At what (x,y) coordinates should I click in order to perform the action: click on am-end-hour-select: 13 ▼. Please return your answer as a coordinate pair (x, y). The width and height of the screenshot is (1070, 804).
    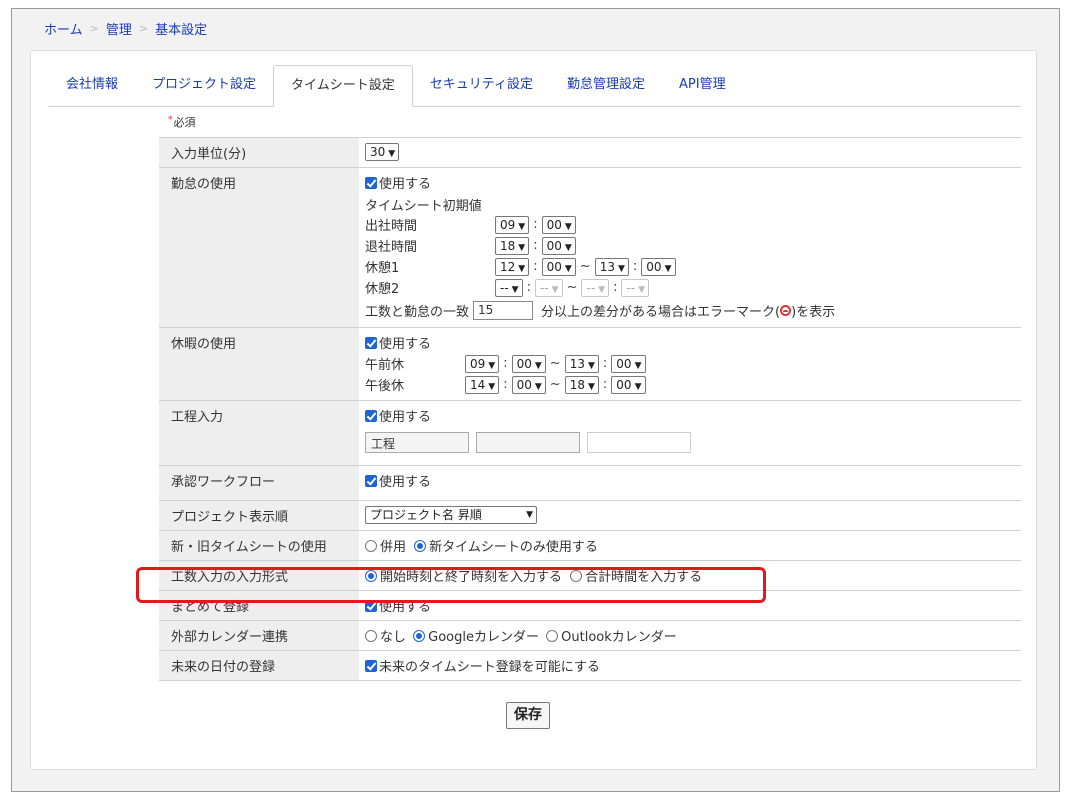
    Looking at the image, I should click on (581, 363).